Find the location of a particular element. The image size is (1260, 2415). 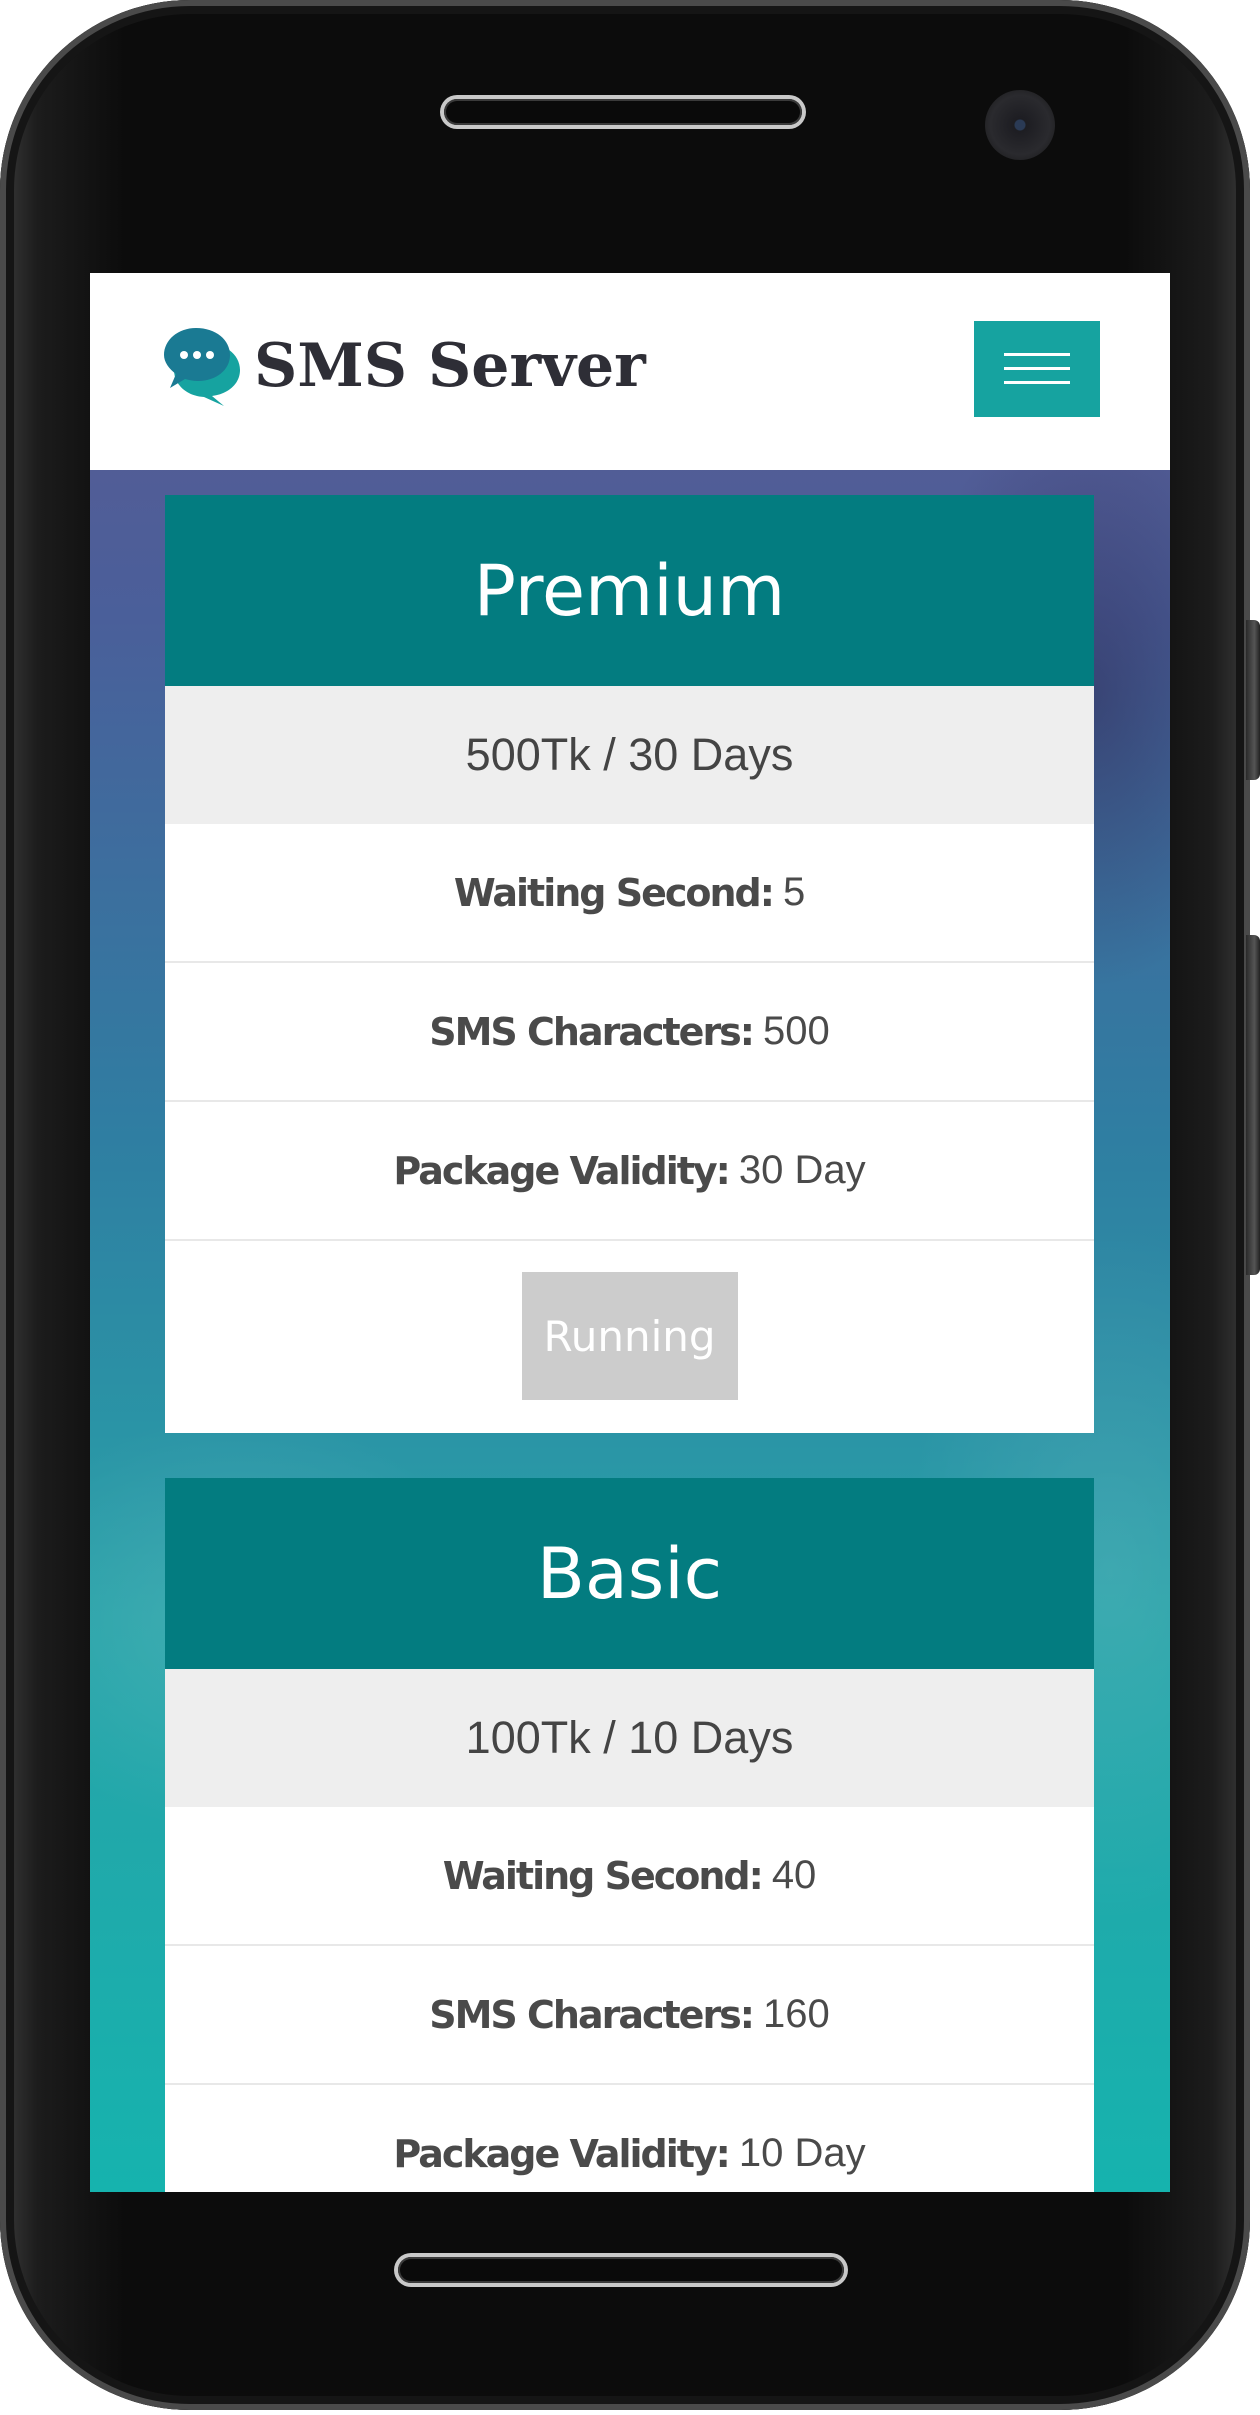

navbar: SMS Server is located at coordinates (630, 371).